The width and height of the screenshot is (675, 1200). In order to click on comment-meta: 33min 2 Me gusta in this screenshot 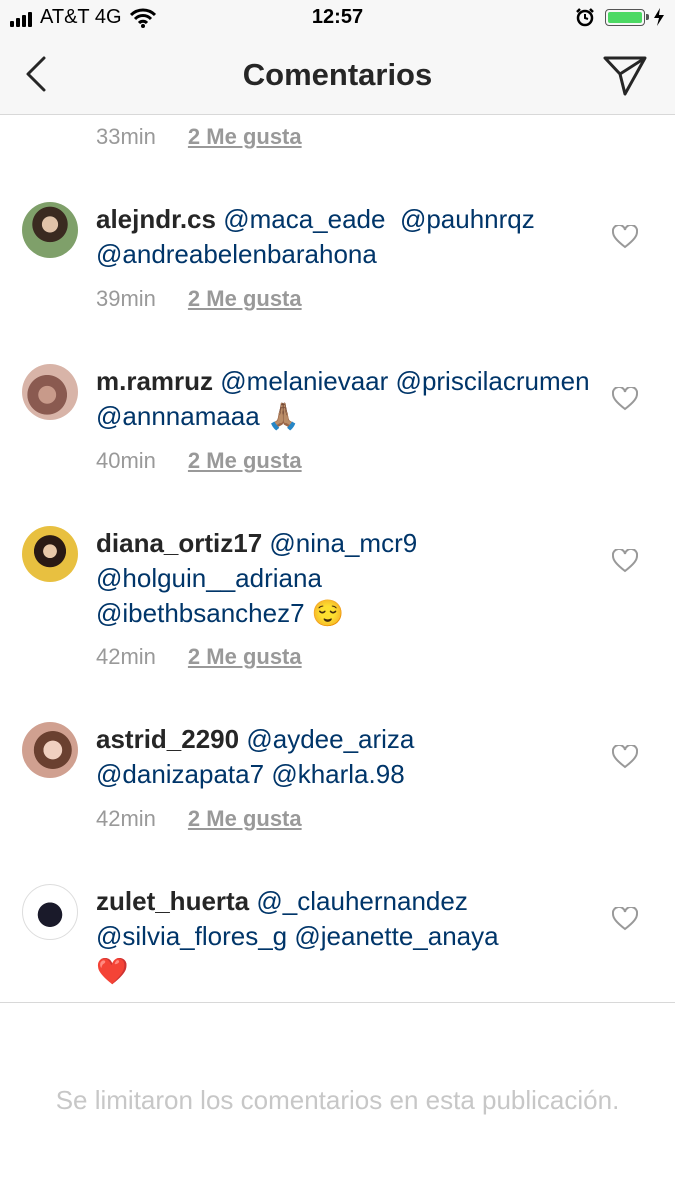, I will do `click(199, 137)`.